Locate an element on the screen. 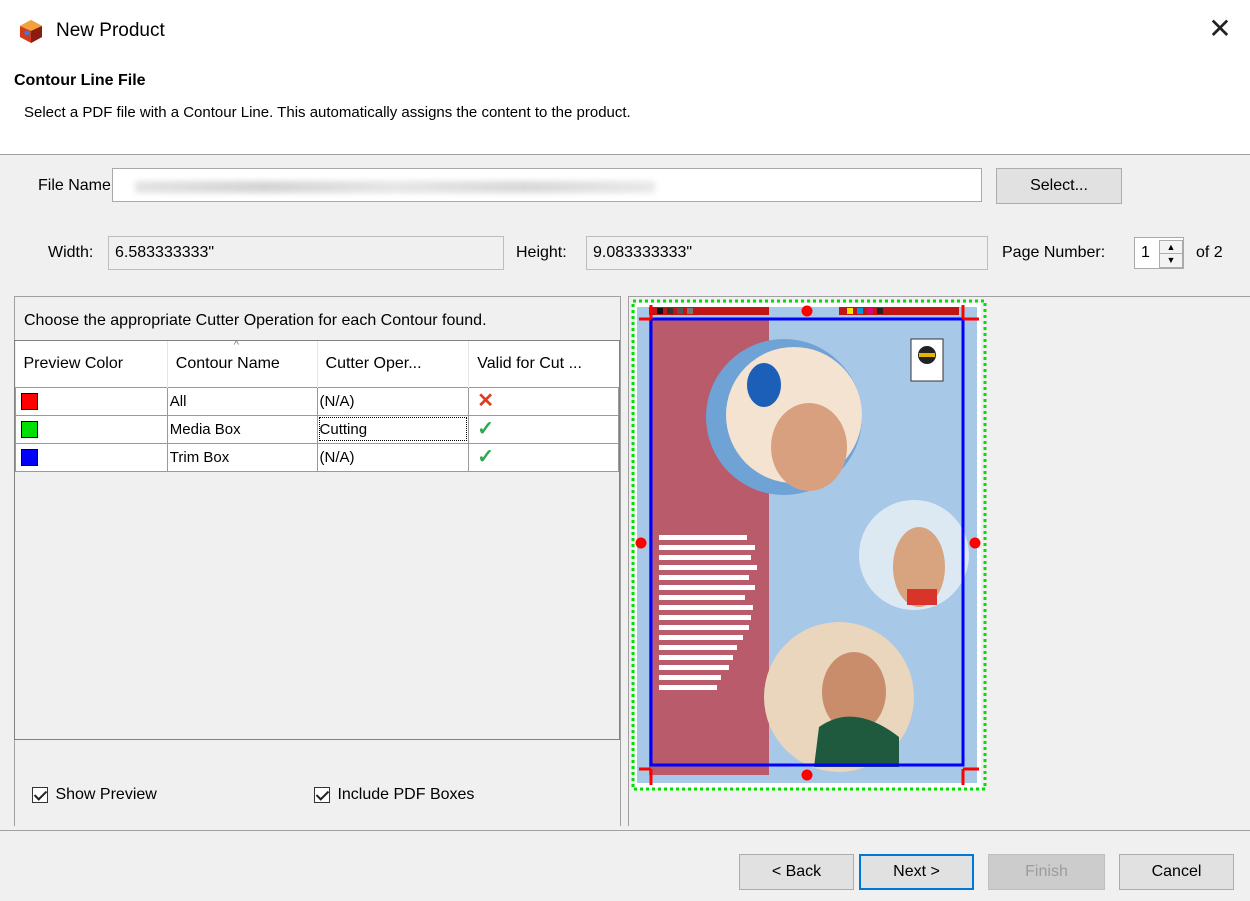 This screenshot has height=901, width=1250. column-header-preview-color: Preview Color is located at coordinates (91, 364).